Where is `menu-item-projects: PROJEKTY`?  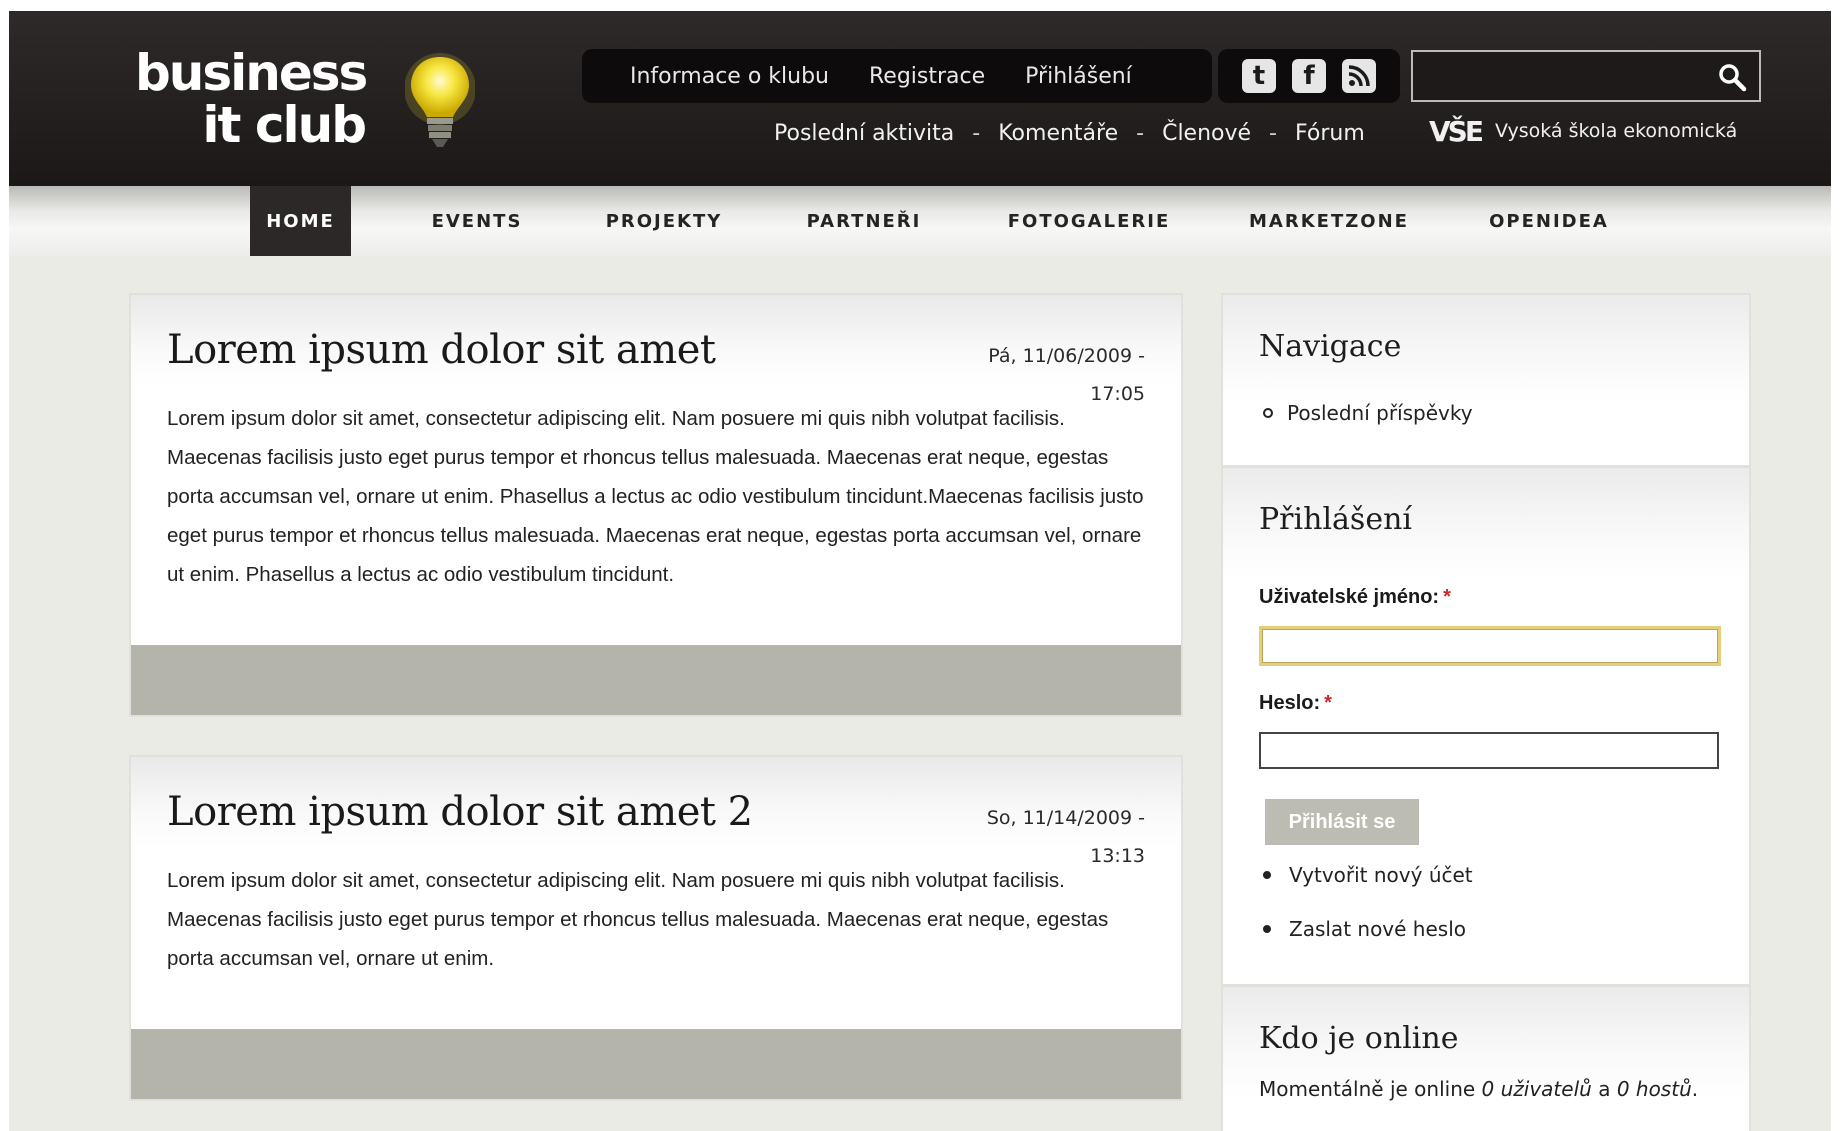 menu-item-projects: PROJEKTY is located at coordinates (664, 221).